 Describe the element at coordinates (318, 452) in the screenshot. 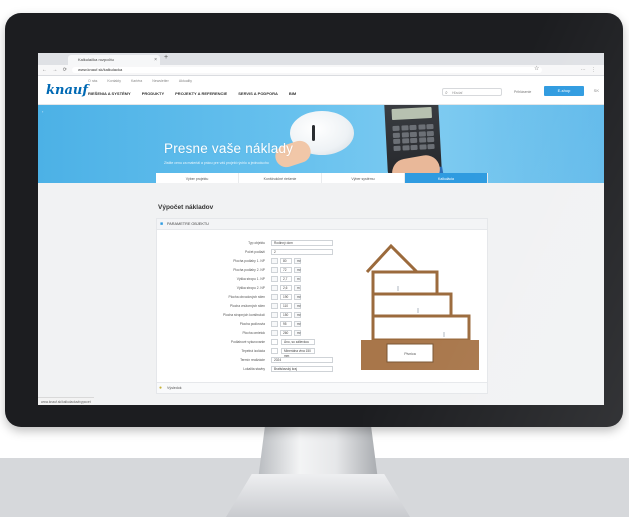

I see `monitor-stand-neck` at that location.